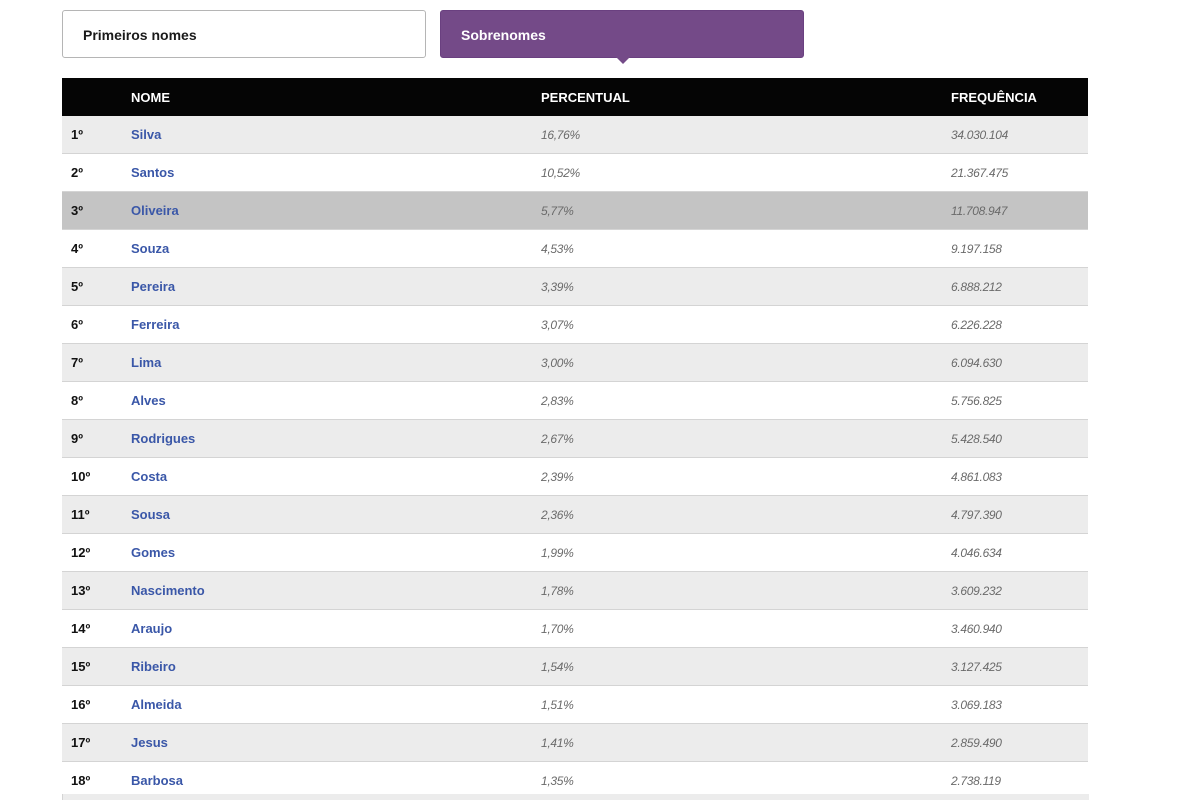  Describe the element at coordinates (1019, 172) in the screenshot. I see `frequency-cell: 21.367.475` at that location.